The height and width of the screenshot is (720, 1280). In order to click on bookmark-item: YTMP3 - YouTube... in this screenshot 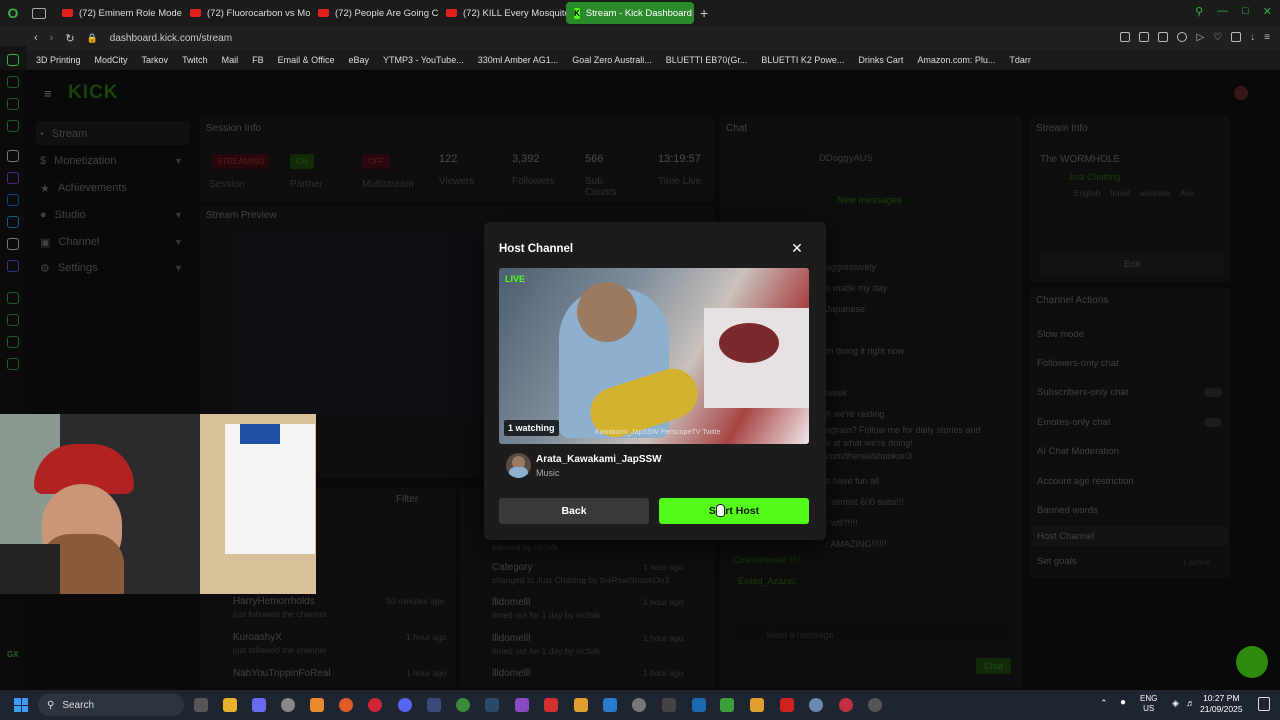, I will do `click(423, 60)`.